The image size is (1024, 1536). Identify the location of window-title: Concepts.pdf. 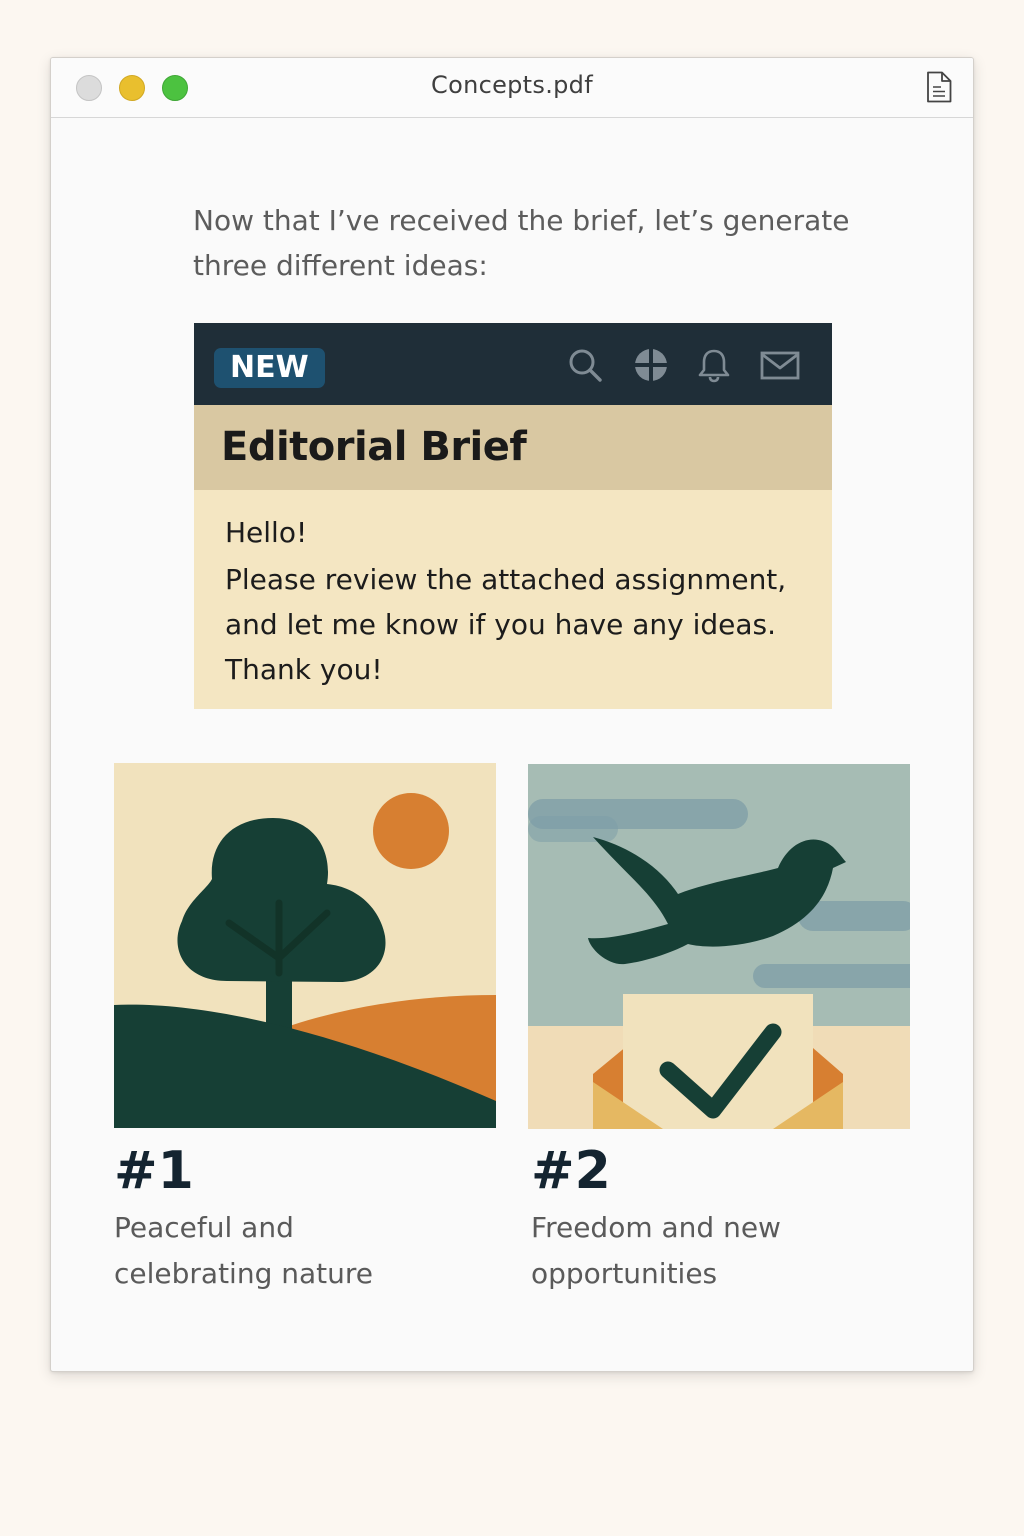
(512, 85).